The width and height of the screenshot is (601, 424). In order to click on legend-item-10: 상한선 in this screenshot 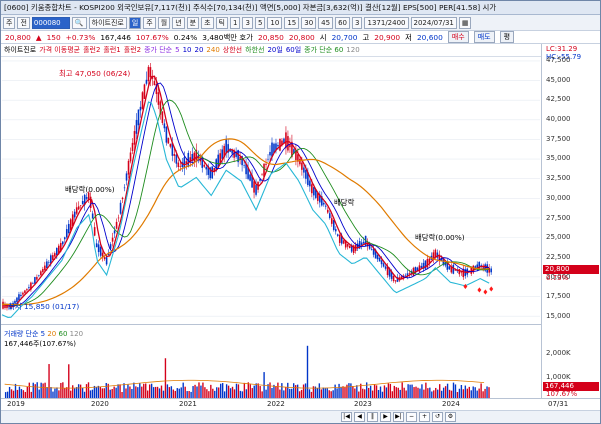, I will do `click(232, 50)`.